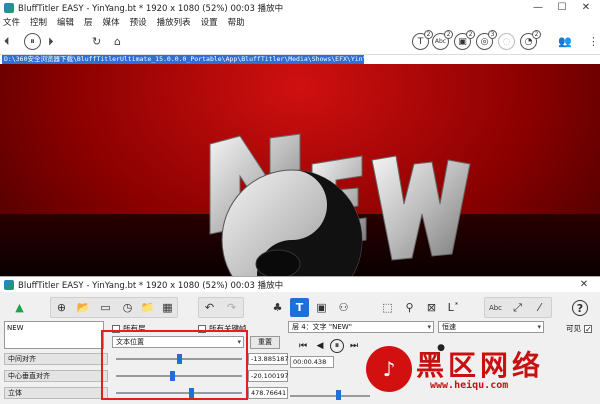  I want to click on visible-box, so click(588, 328).